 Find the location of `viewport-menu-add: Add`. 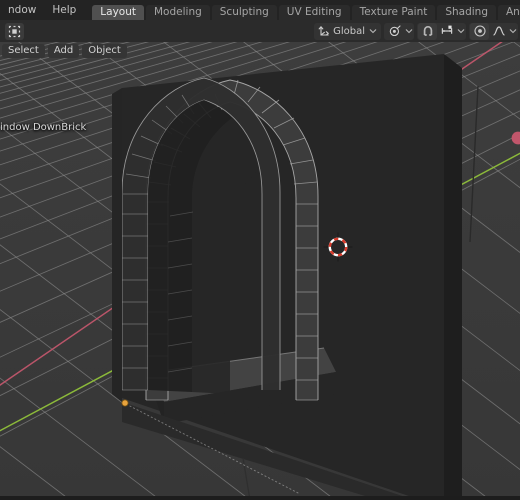

viewport-menu-add: Add is located at coordinates (63, 50).